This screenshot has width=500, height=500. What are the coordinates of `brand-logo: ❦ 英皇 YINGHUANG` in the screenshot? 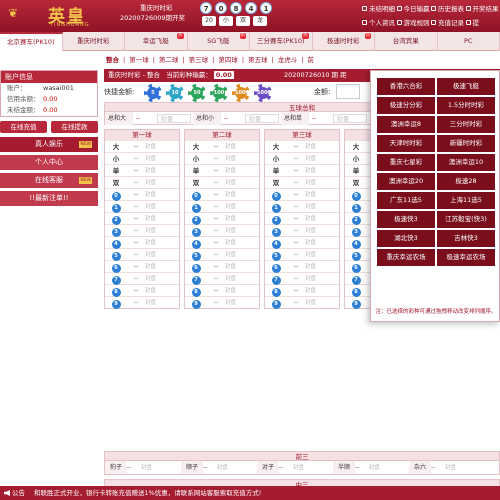 It's located at (56, 16).